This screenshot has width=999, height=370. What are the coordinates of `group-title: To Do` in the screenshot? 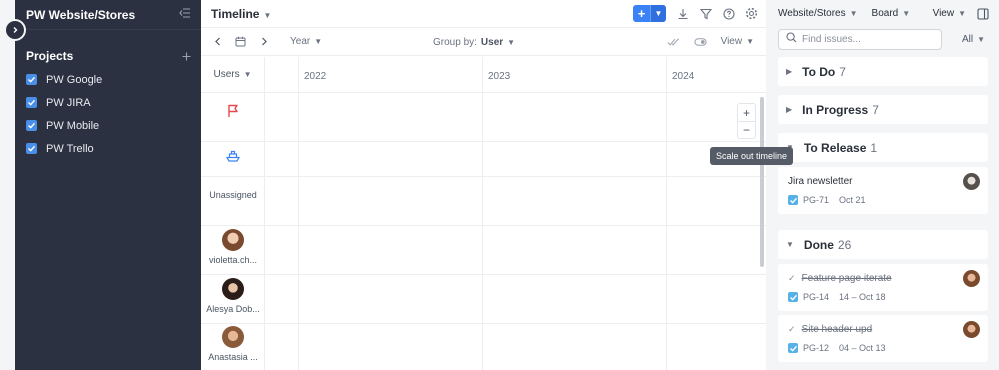 It's located at (819, 71).